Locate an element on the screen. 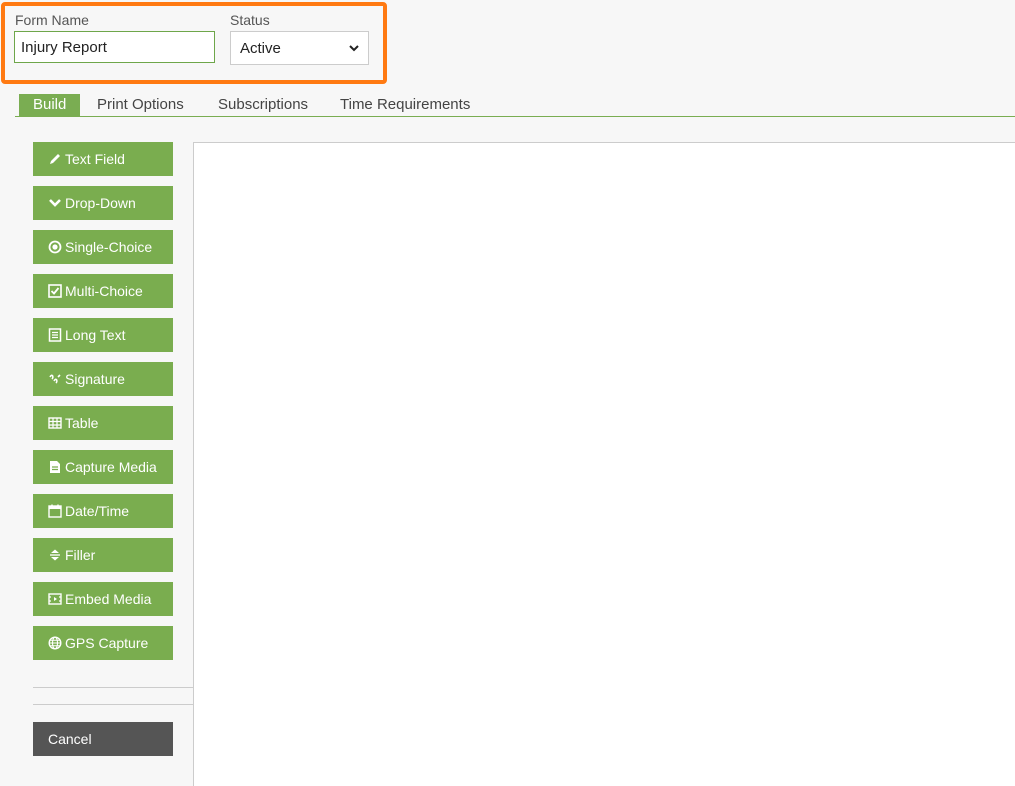  text-field-button: Text Field is located at coordinates (103, 159).